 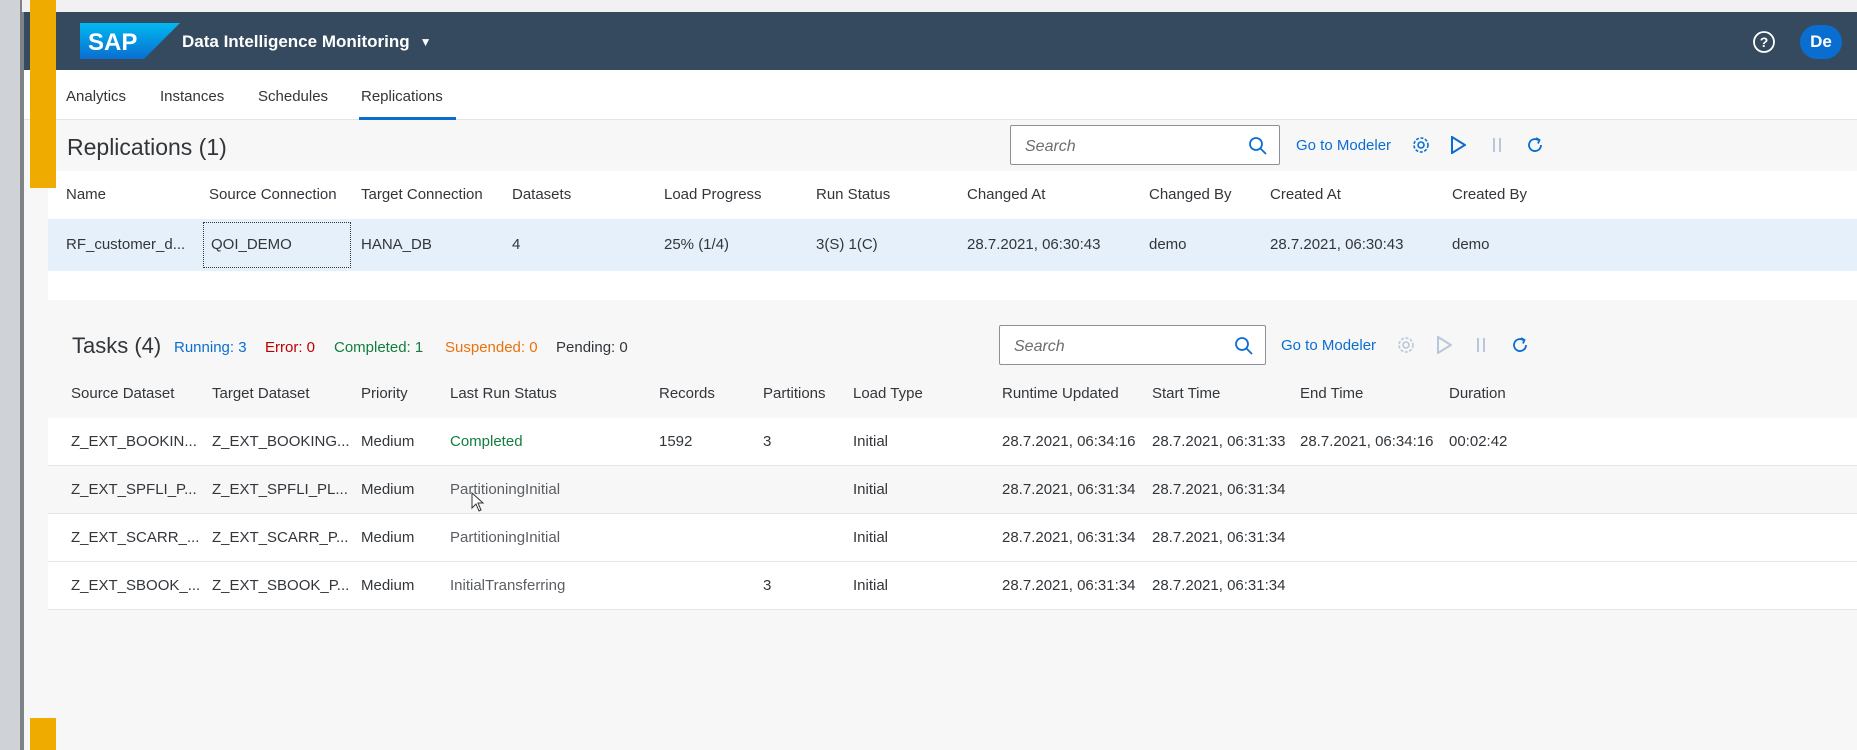 I want to click on tab-instances: Instances, so click(x=192, y=96).